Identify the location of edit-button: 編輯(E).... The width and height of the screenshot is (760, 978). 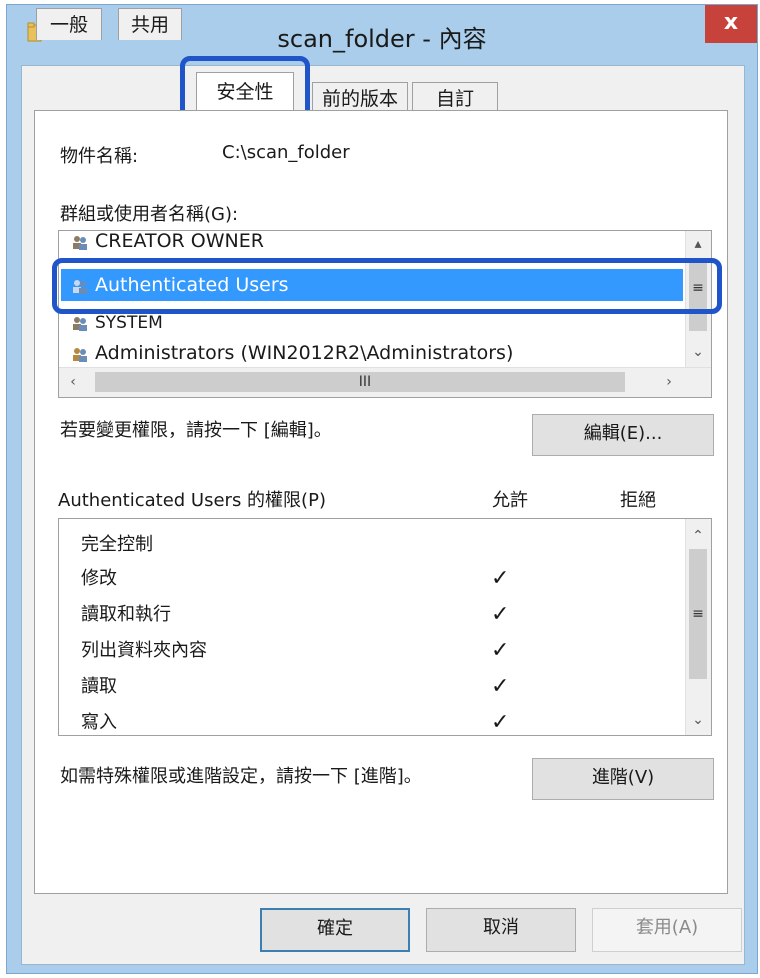
(623, 435).